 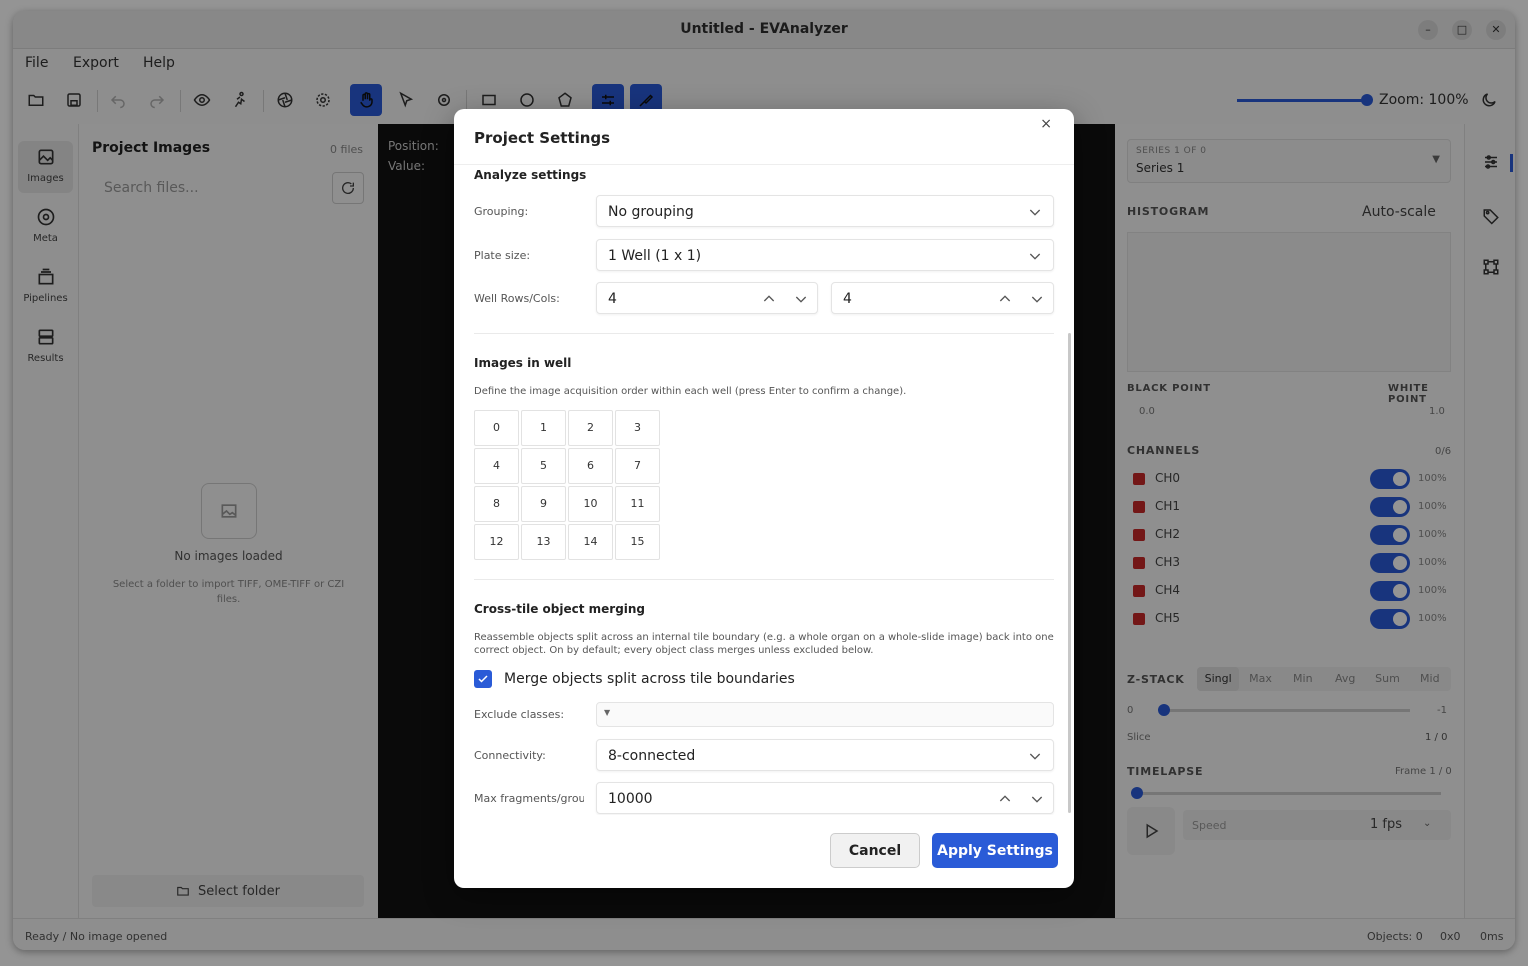 What do you see at coordinates (637, 542) in the screenshot?
I see `well-cell: 15` at bounding box center [637, 542].